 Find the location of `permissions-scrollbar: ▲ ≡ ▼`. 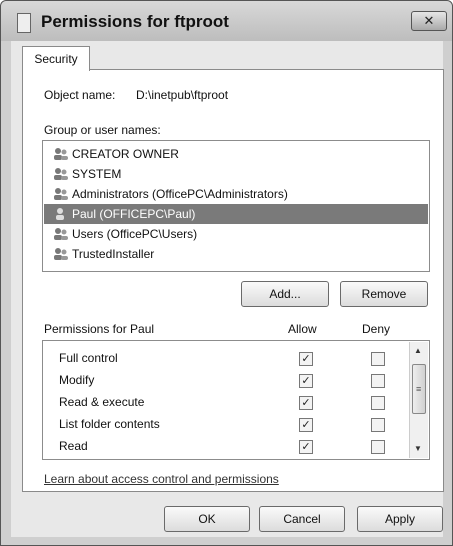

permissions-scrollbar: ▲ ≡ ▼ is located at coordinates (418, 400).